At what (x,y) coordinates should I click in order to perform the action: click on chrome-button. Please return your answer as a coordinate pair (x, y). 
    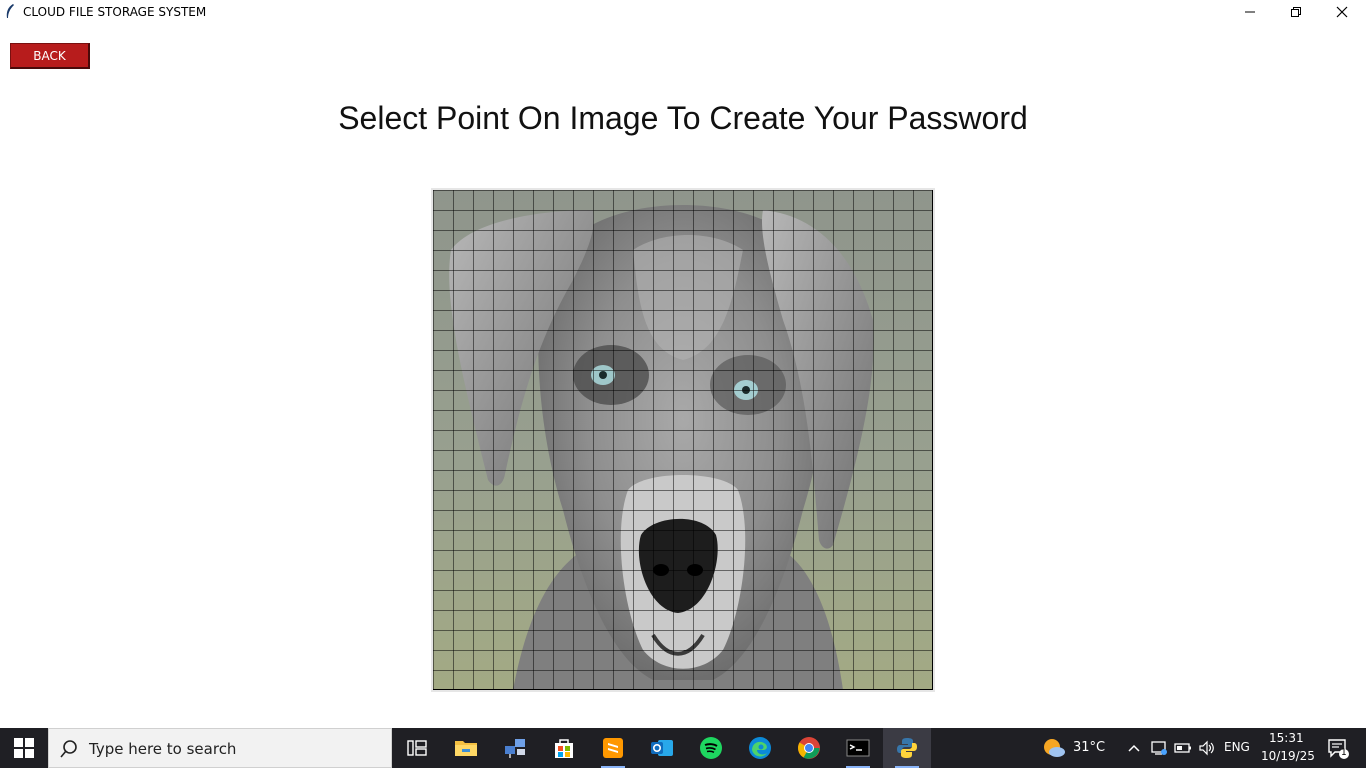
    Looking at the image, I should click on (809, 748).